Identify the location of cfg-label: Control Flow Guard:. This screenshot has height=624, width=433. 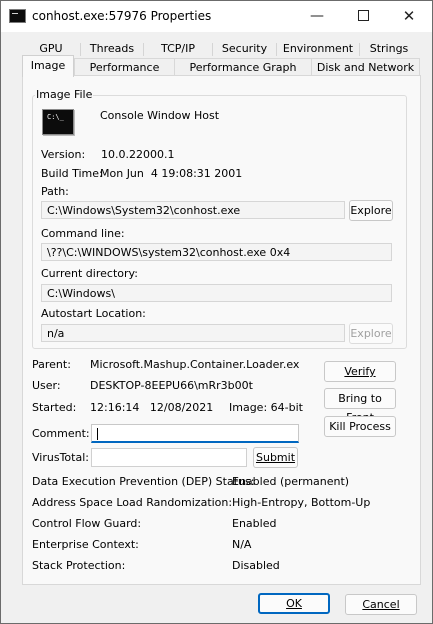
(87, 523).